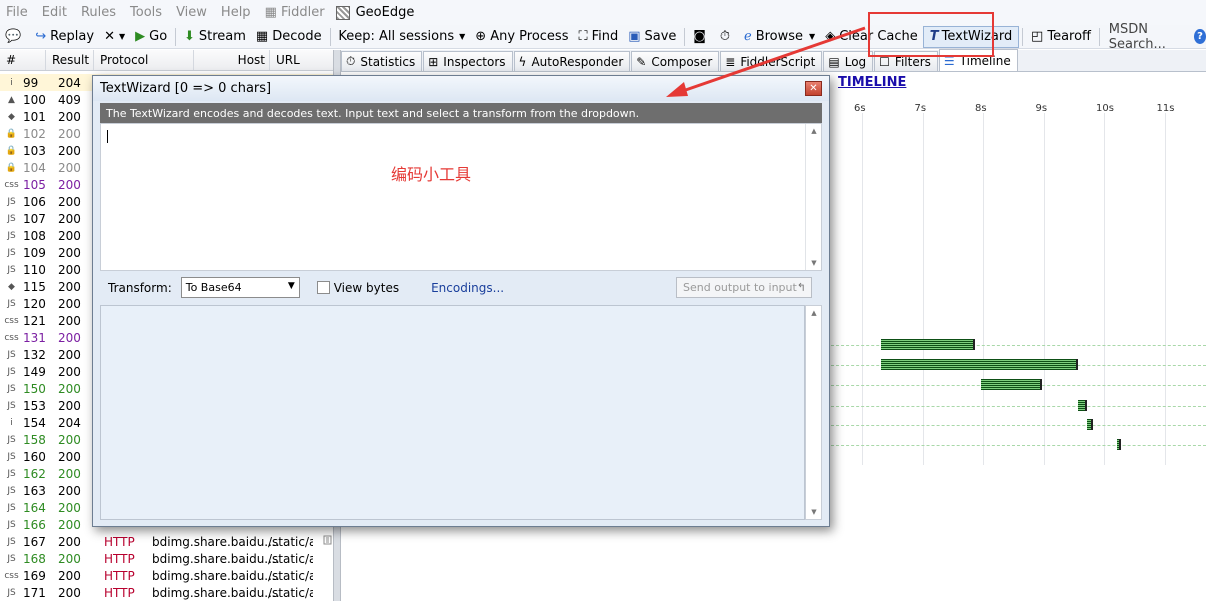 The width and height of the screenshot is (1206, 604). I want to click on timeline-tick-label: 10s, so click(1105, 108).